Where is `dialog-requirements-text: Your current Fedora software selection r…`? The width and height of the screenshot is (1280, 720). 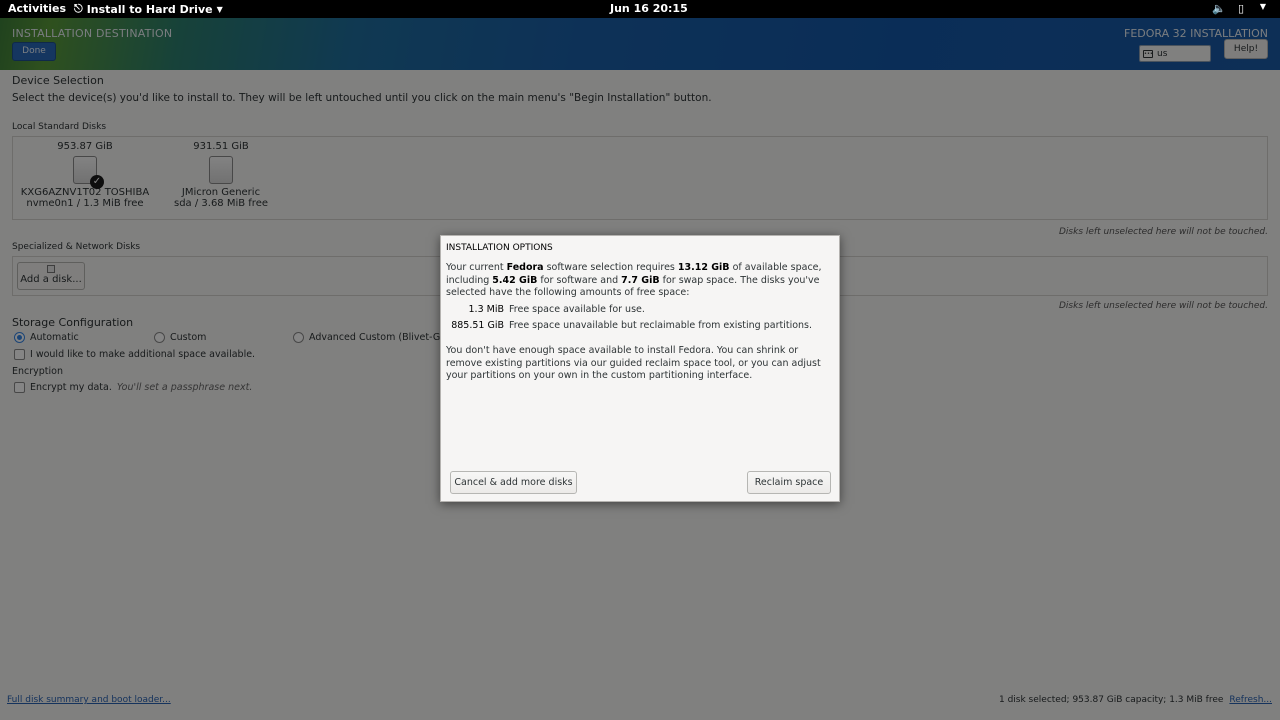
dialog-requirements-text: Your current Fedora software selection r… is located at coordinates (634, 280).